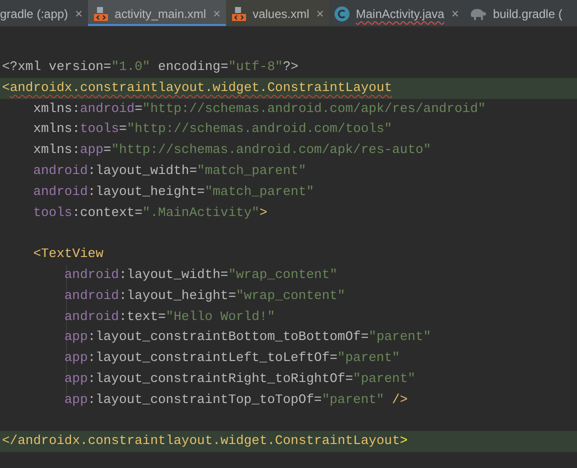 The height and width of the screenshot is (468, 577). What do you see at coordinates (44, 13) in the screenshot?
I see `editor-tab: gradle (:app) ×` at bounding box center [44, 13].